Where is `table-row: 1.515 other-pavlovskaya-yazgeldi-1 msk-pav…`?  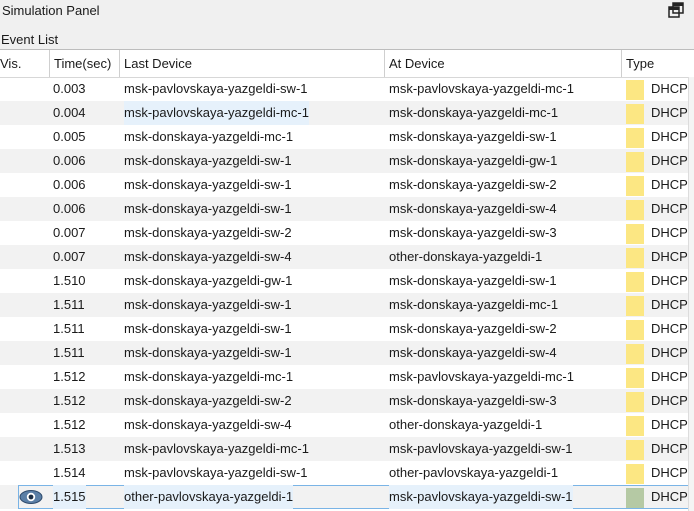
table-row: 1.515 other-pavlovskaya-yazgeldi-1 msk-pav… is located at coordinates (347, 497).